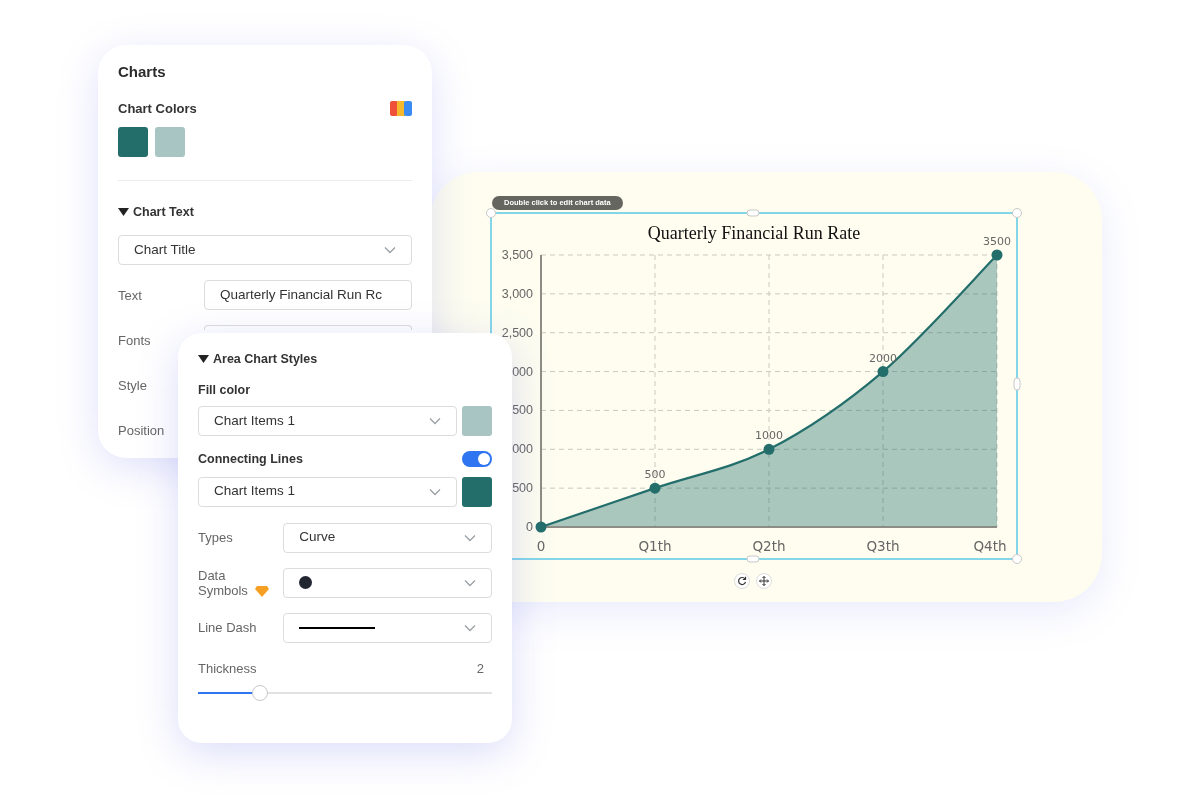  Describe the element at coordinates (401, 109) in the screenshot. I see `palette-icon` at that location.